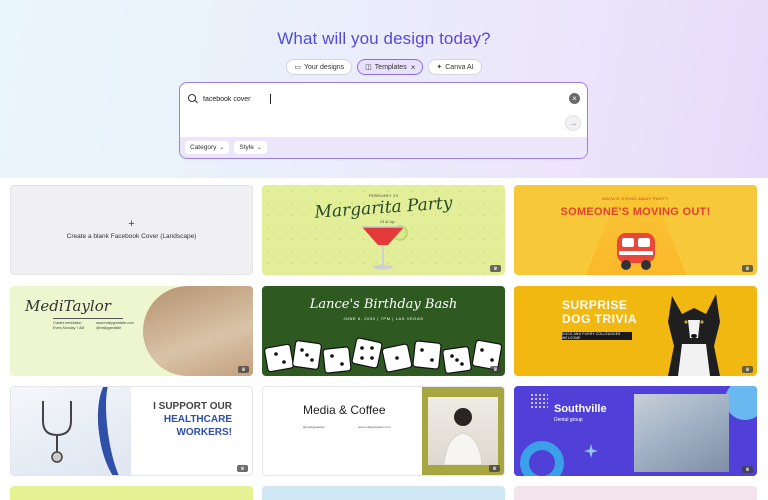 This screenshot has width=768, height=500. What do you see at coordinates (595, 305) in the screenshot?
I see `template-title-line: SURPRISE` at bounding box center [595, 305].